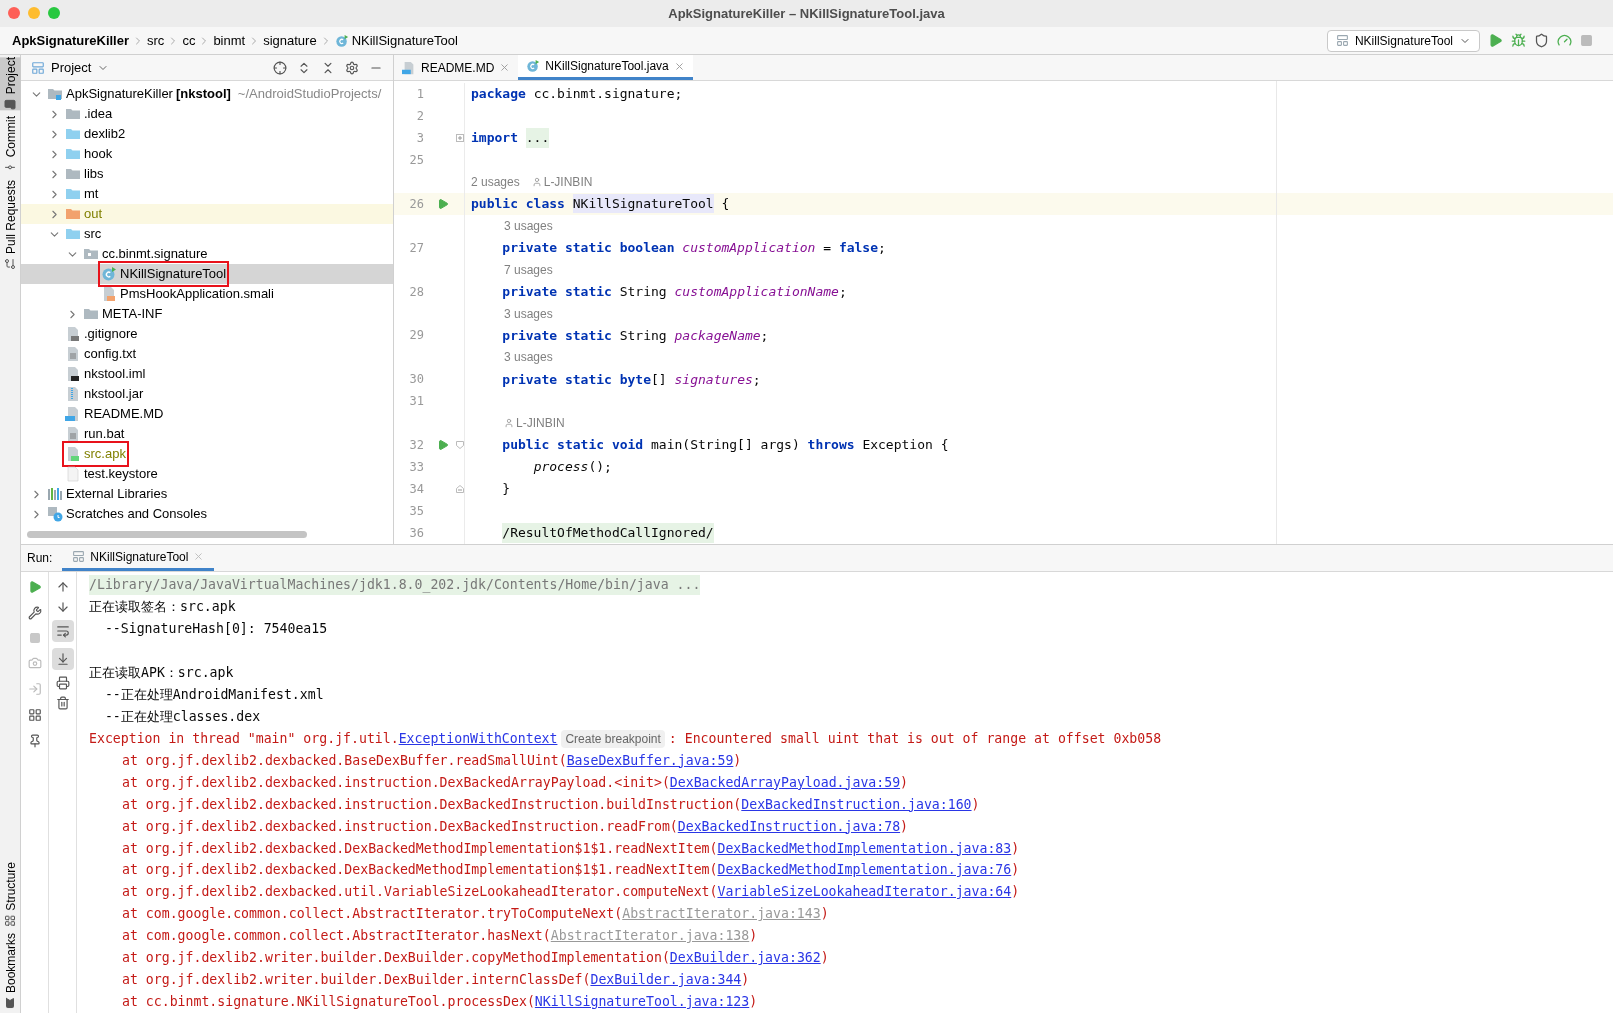 Image resolution: width=1613 pixels, height=1013 pixels. Describe the element at coordinates (54, 13) in the screenshot. I see `zoom-window-button` at that location.